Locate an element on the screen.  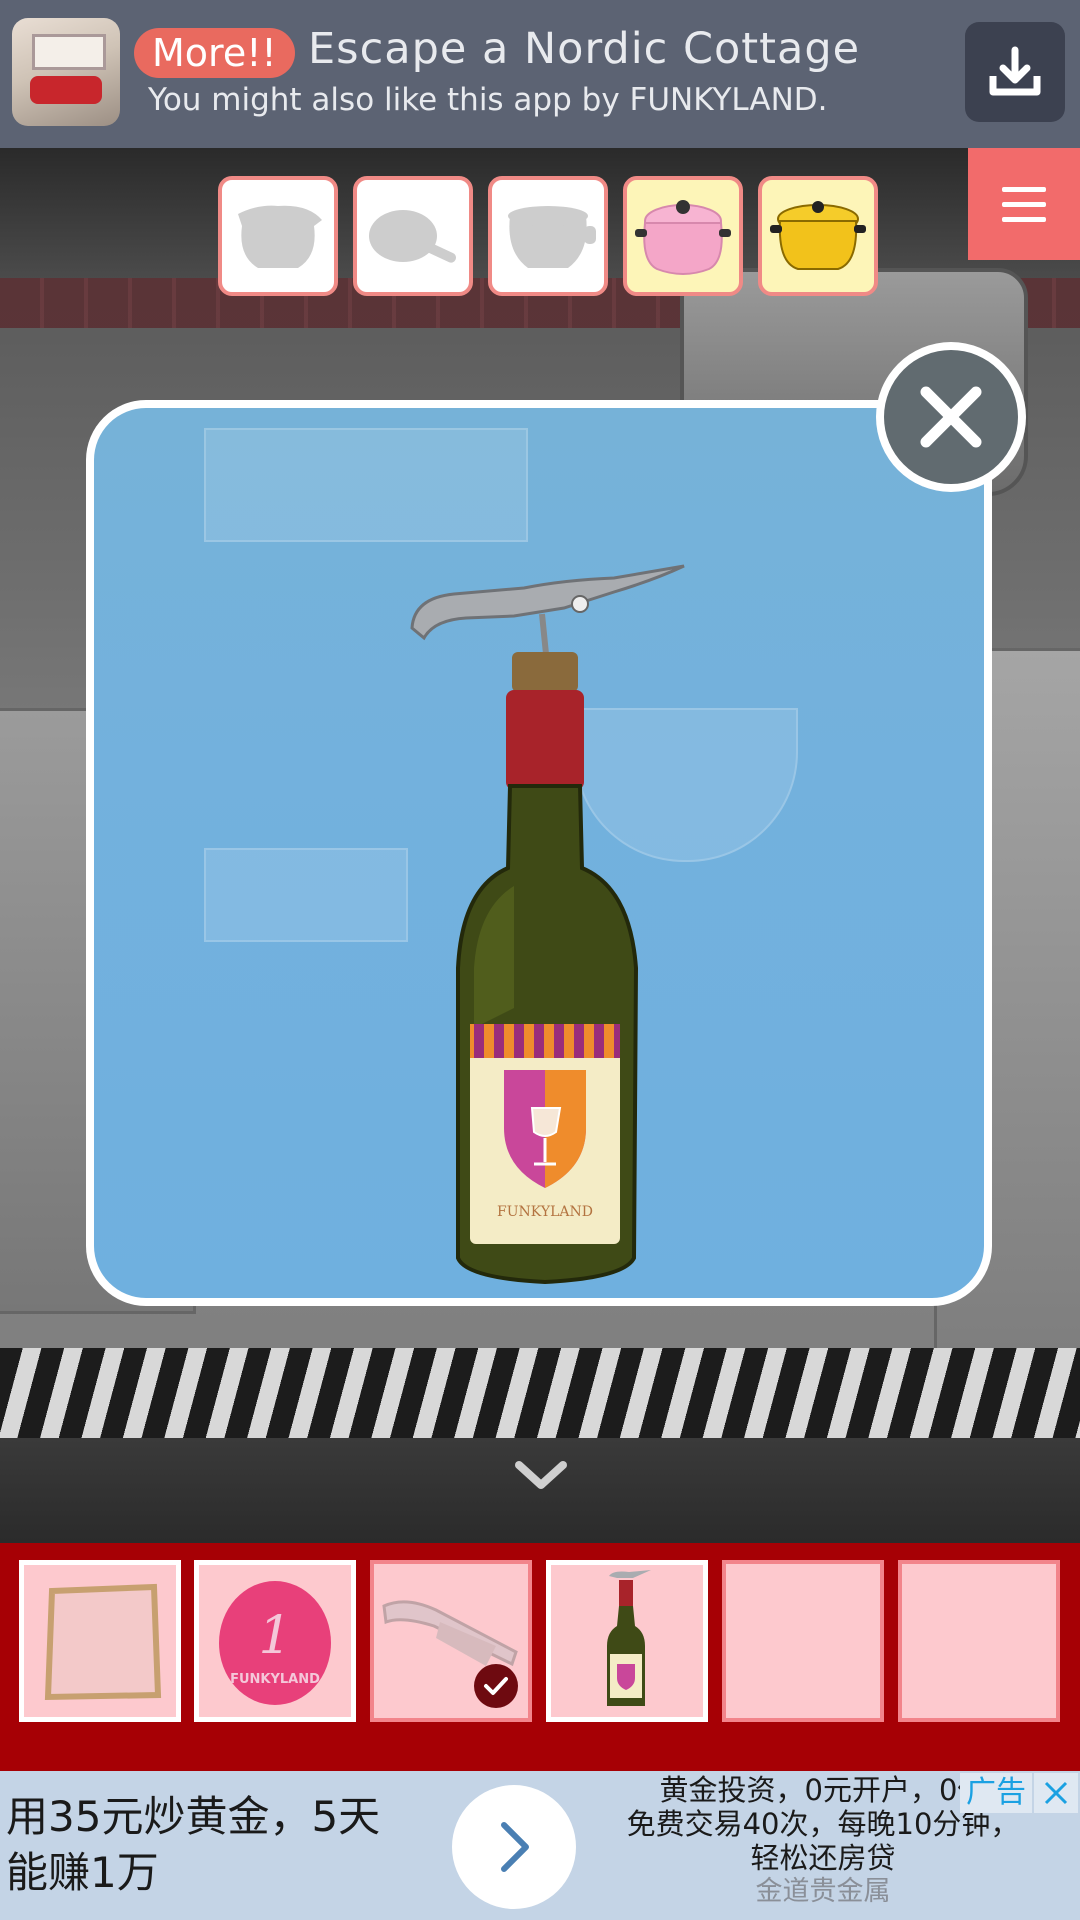
pink-pot-icon is located at coordinates (683, 237).